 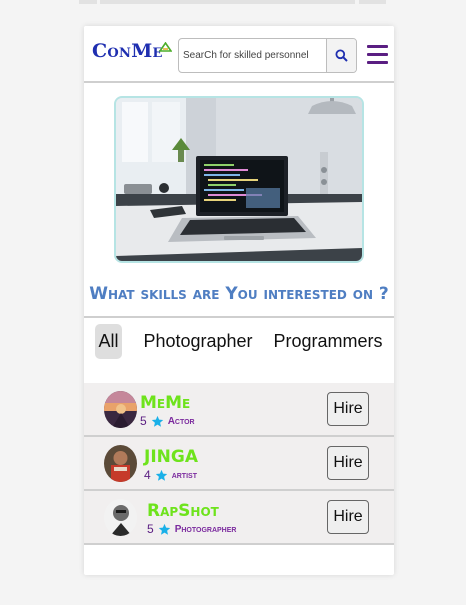 I want to click on header: ConMe, so click(x=239, y=54).